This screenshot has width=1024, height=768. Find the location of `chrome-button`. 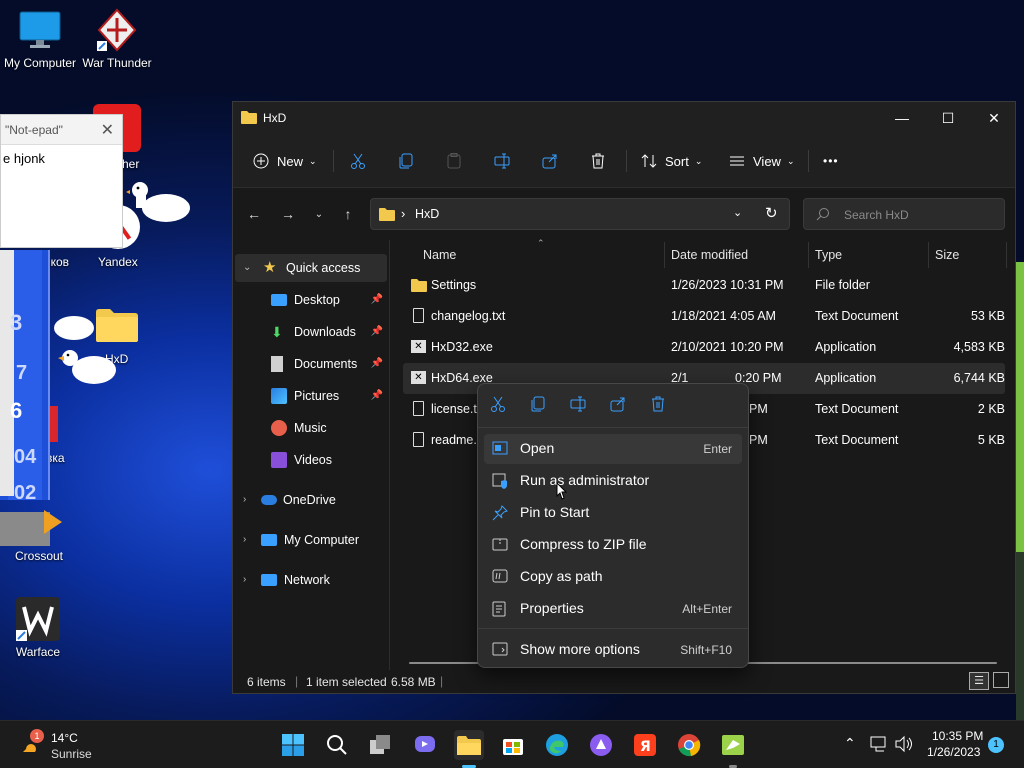

chrome-button is located at coordinates (689, 745).